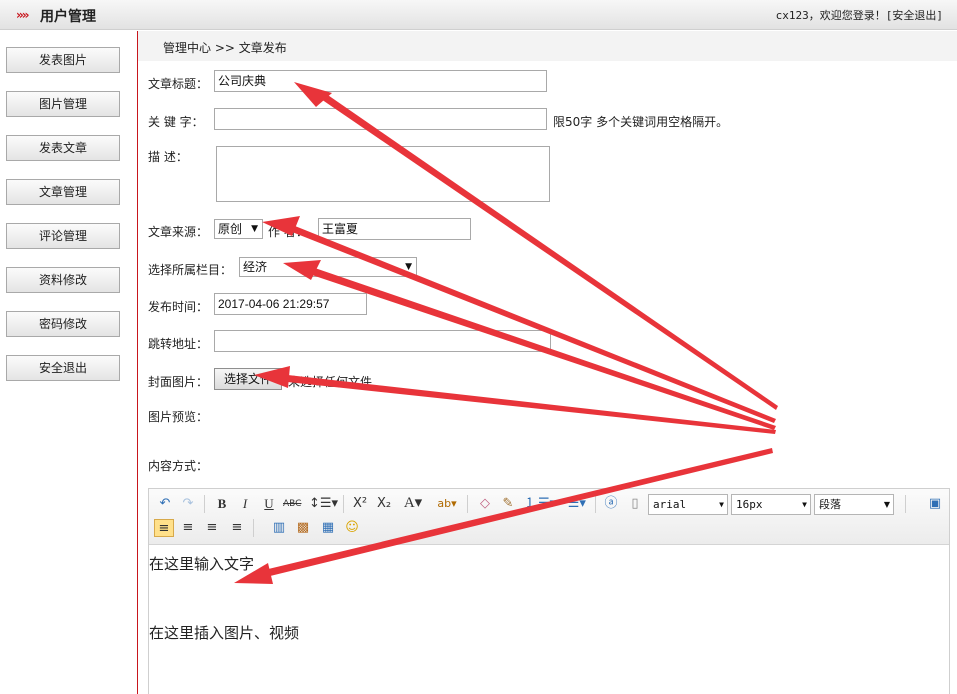 The image size is (957, 694). Describe the element at coordinates (22, 15) in the screenshot. I see `double-chevron-icon: »»` at that location.